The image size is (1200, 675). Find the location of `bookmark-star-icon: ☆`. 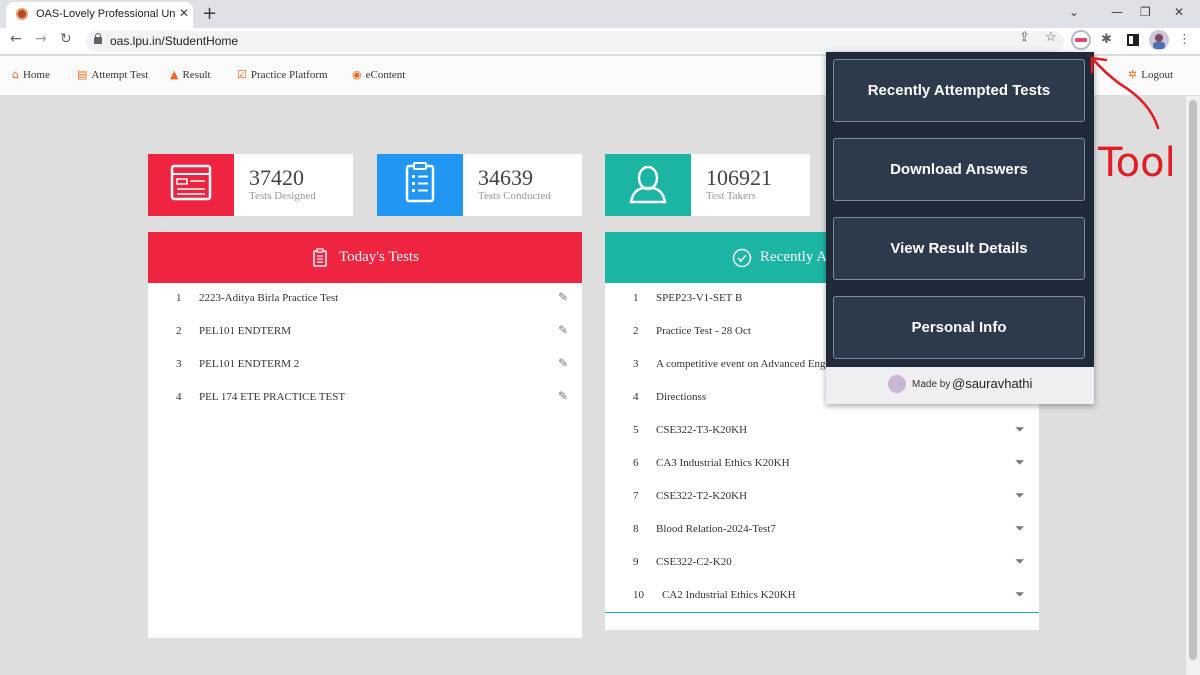

bookmark-star-icon: ☆ is located at coordinates (1051, 37).